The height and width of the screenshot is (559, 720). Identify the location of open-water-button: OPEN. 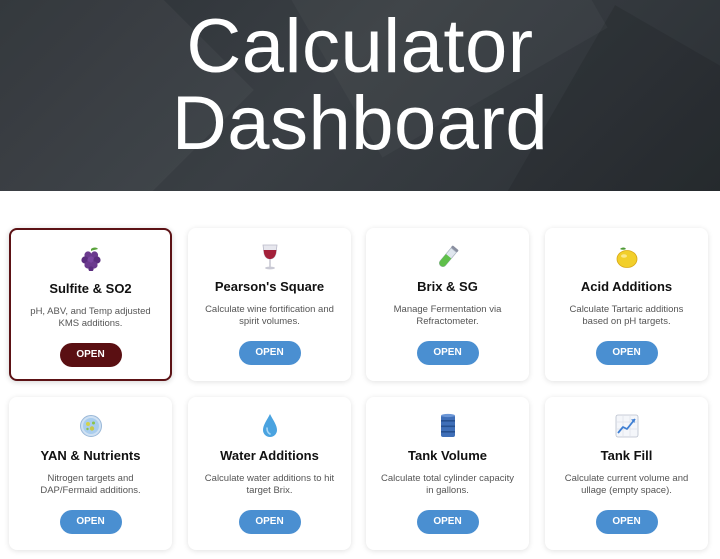
(269, 522).